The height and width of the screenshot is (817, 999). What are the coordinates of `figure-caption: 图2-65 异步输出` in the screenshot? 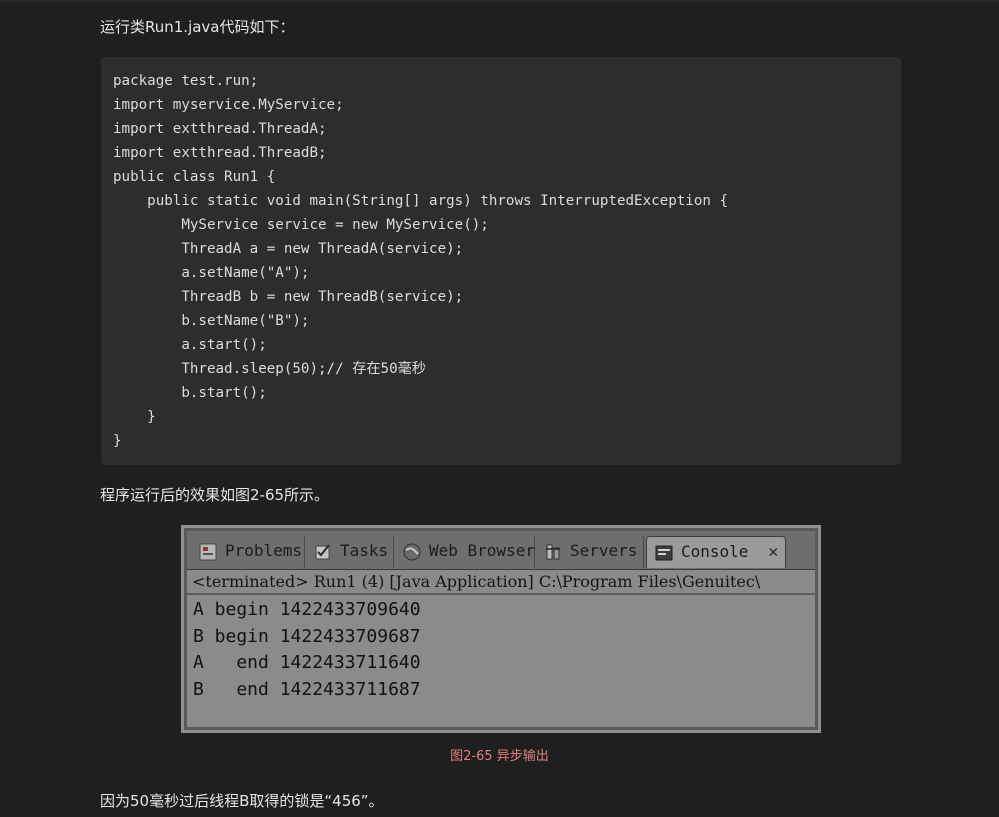 It's located at (499, 756).